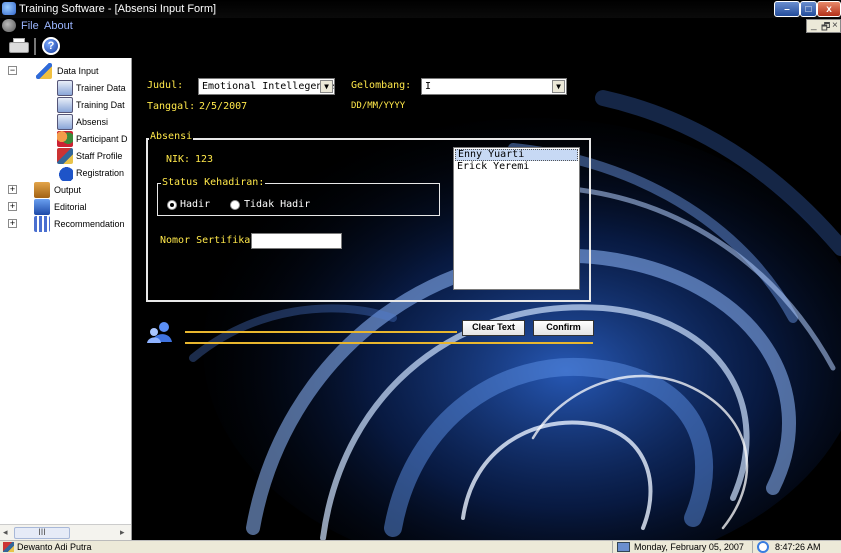  Describe the element at coordinates (321, 332) in the screenshot. I see `separator-line-top` at that location.